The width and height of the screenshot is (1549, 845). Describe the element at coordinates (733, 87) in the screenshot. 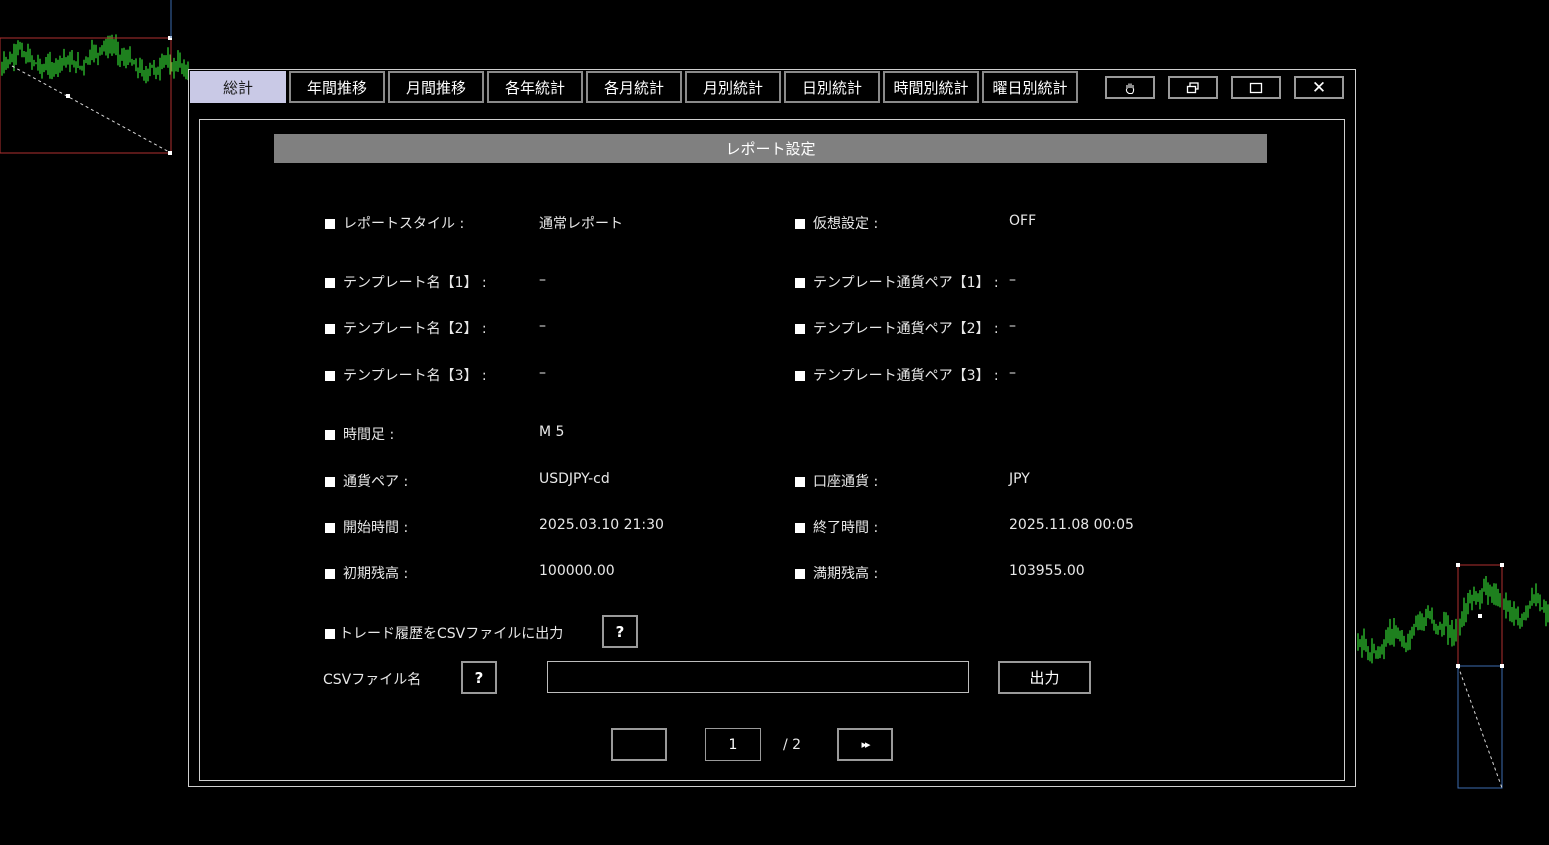

I see `tab-by-month-stats: 月別統計` at that location.